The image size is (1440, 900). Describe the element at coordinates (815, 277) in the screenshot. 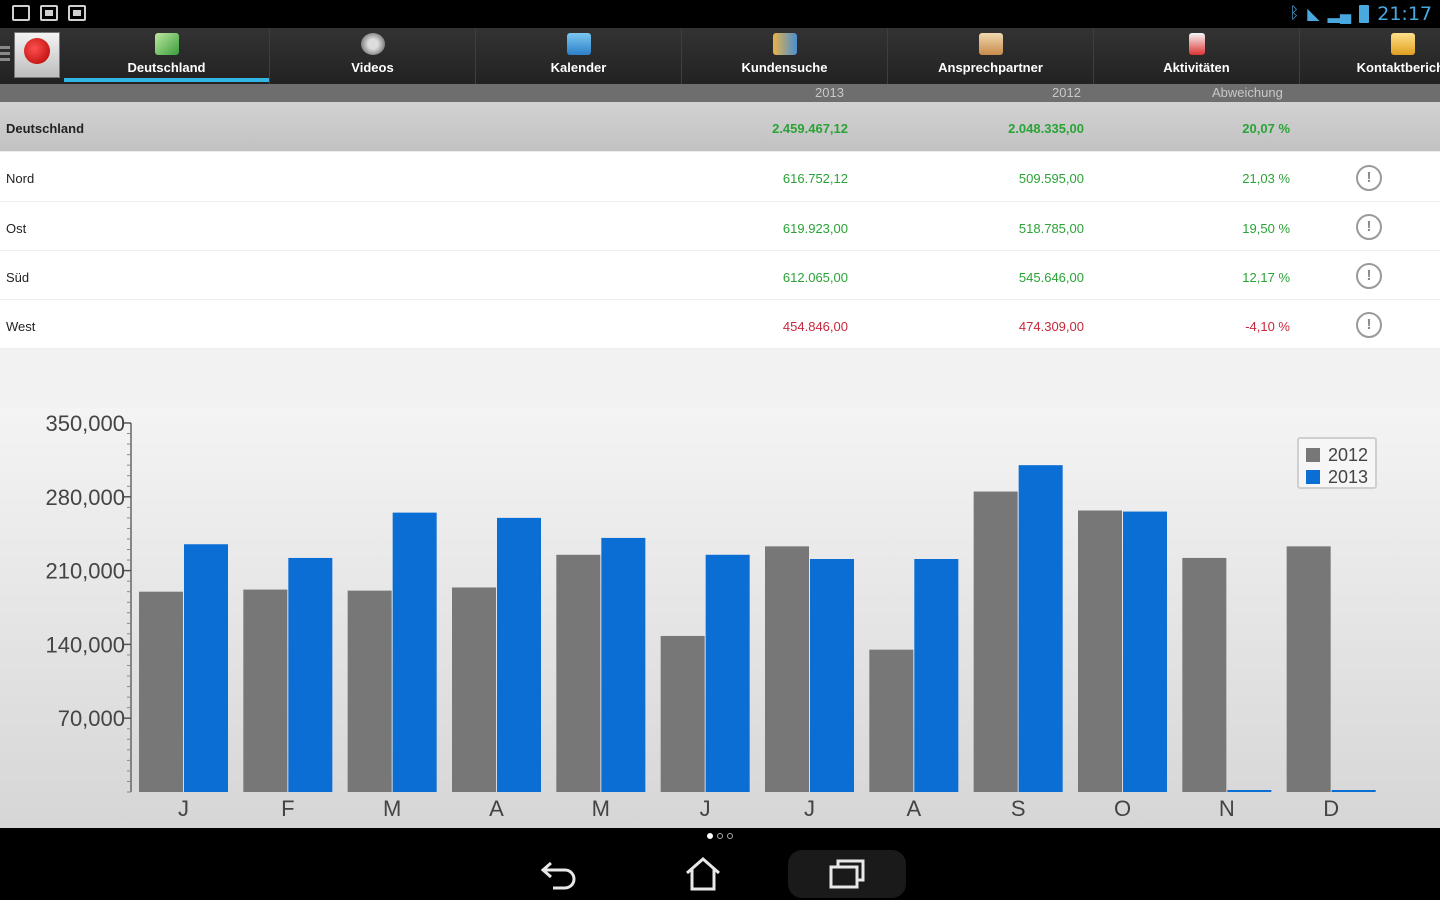

I see `value-2013: 612.065,00` at that location.